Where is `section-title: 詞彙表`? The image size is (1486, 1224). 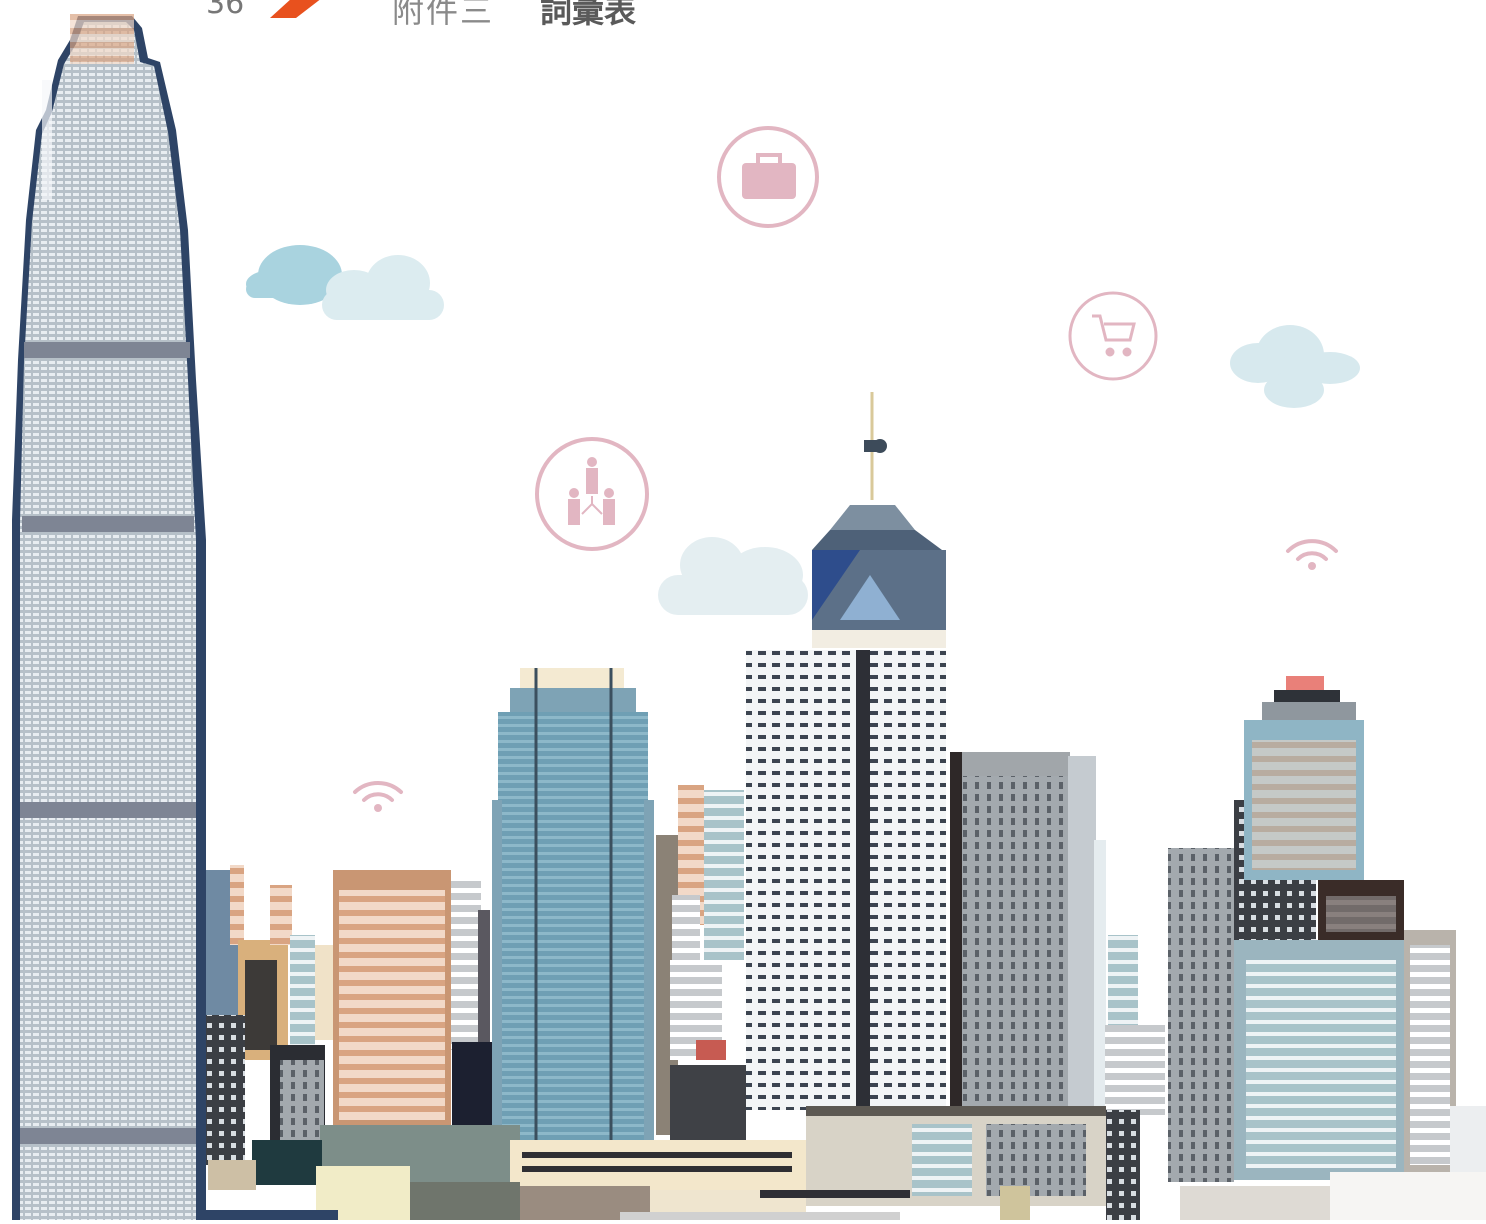
section-title: 詞彙表 is located at coordinates (588, 15).